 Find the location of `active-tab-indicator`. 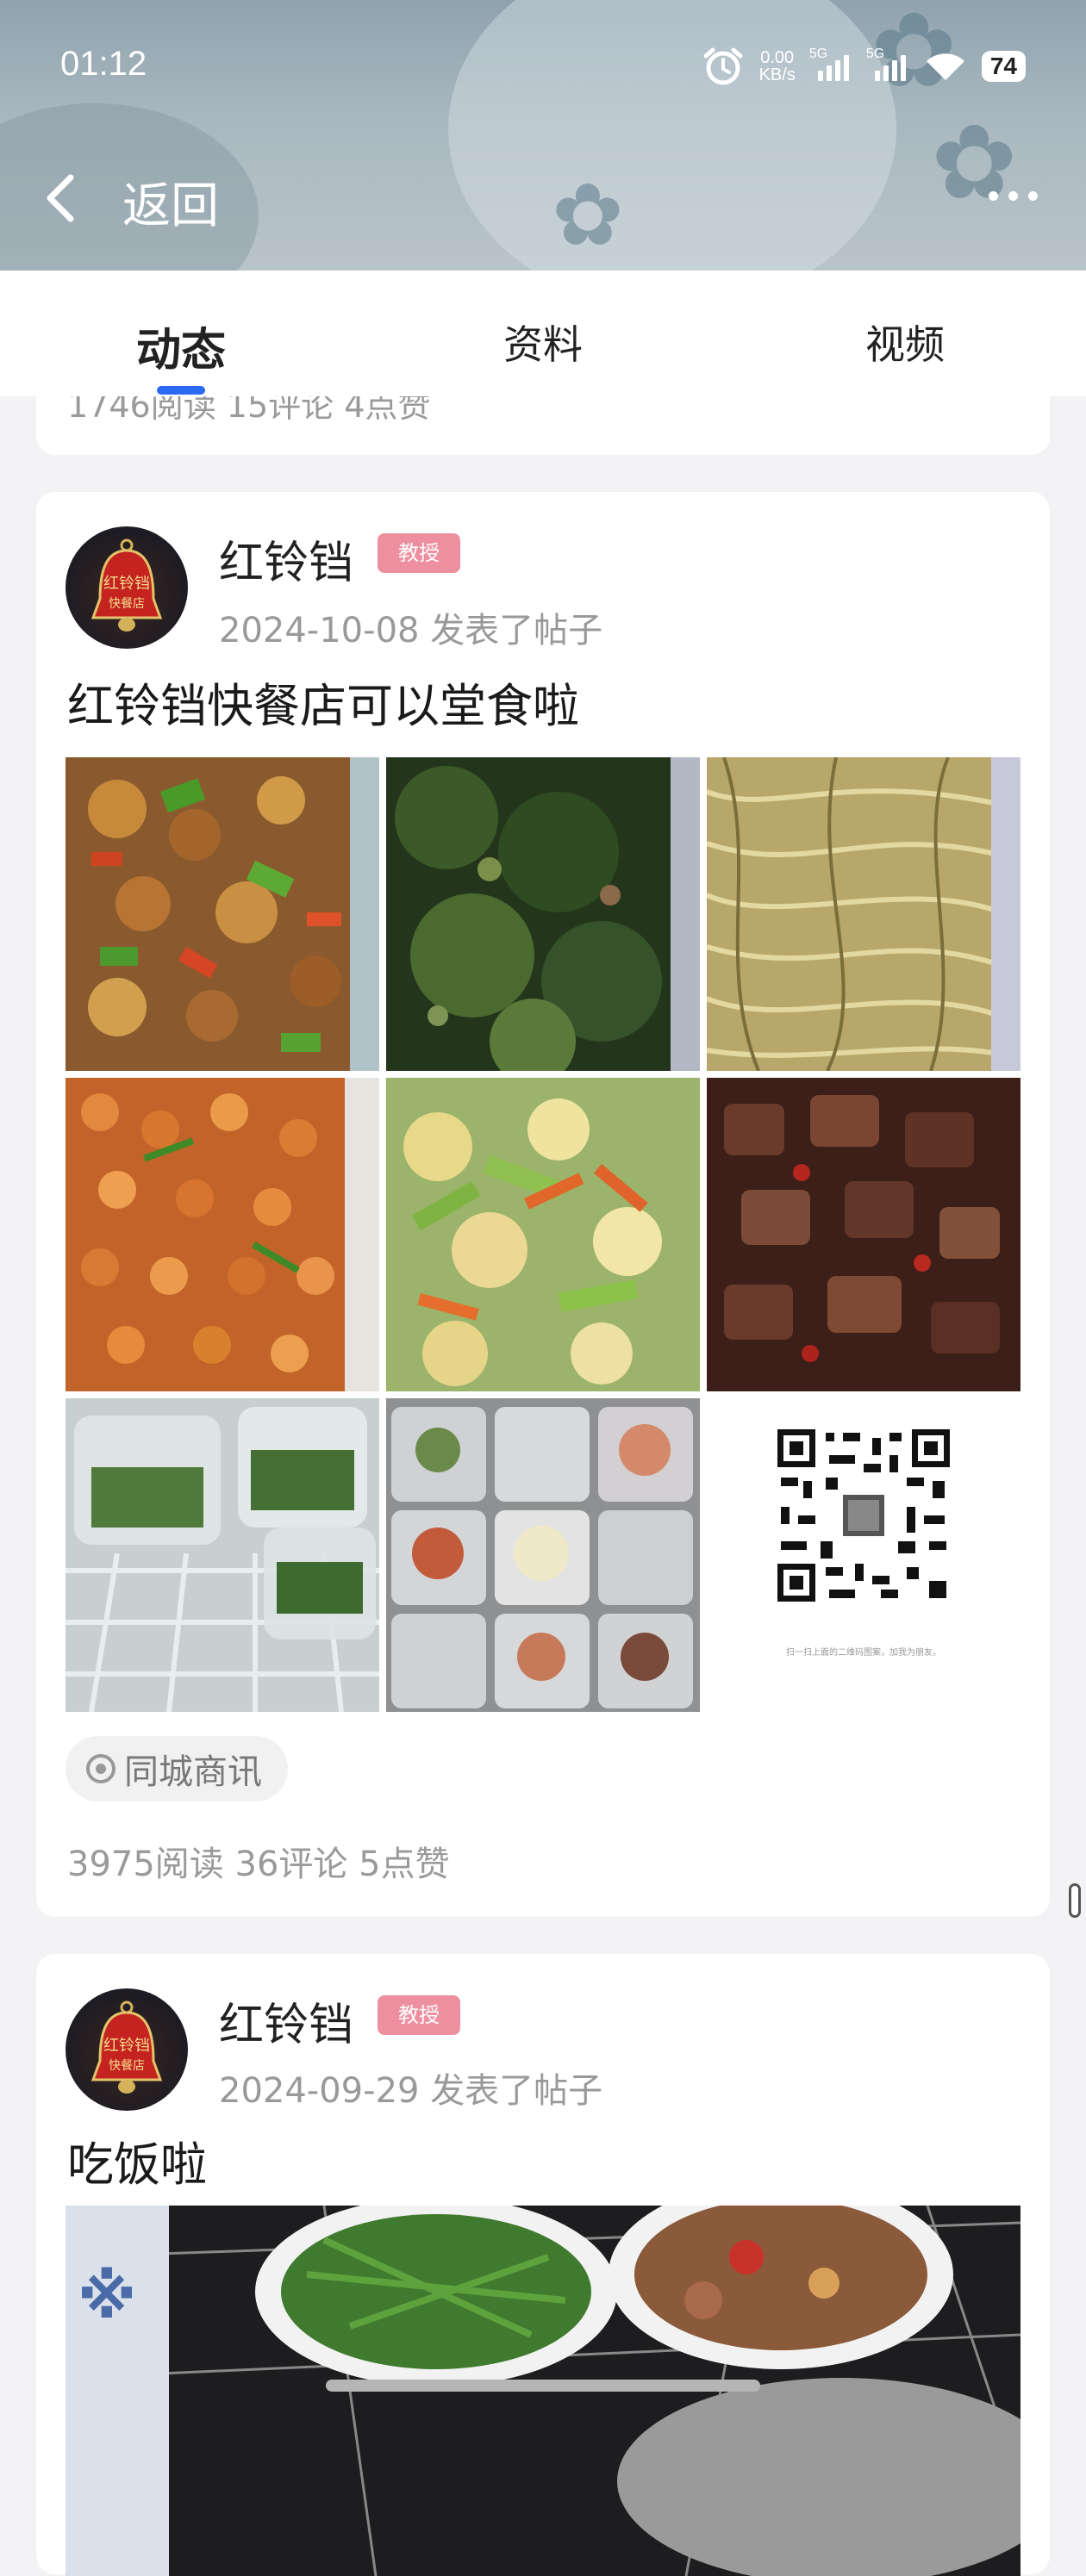

active-tab-indicator is located at coordinates (181, 391).